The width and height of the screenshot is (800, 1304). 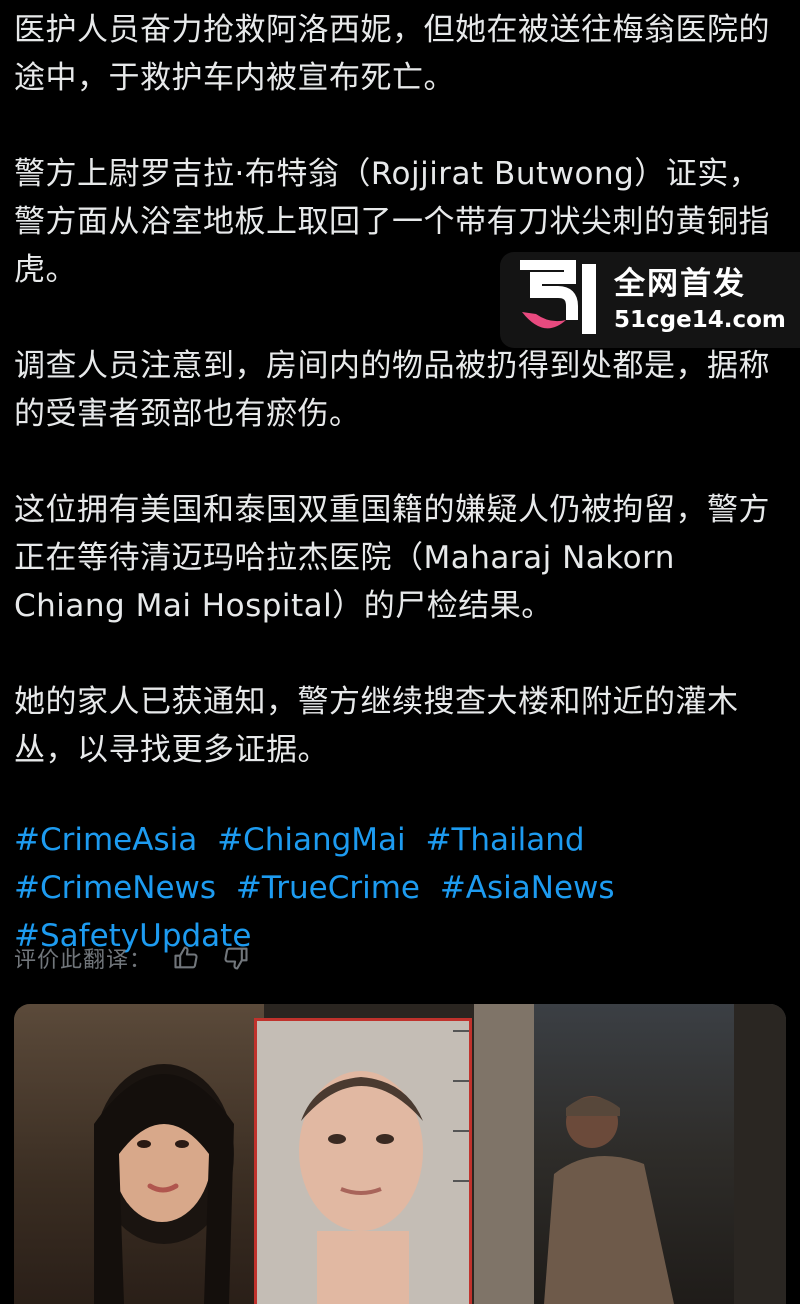 I want to click on rate-translation-row: 评价此翻译：, so click(x=133, y=958).